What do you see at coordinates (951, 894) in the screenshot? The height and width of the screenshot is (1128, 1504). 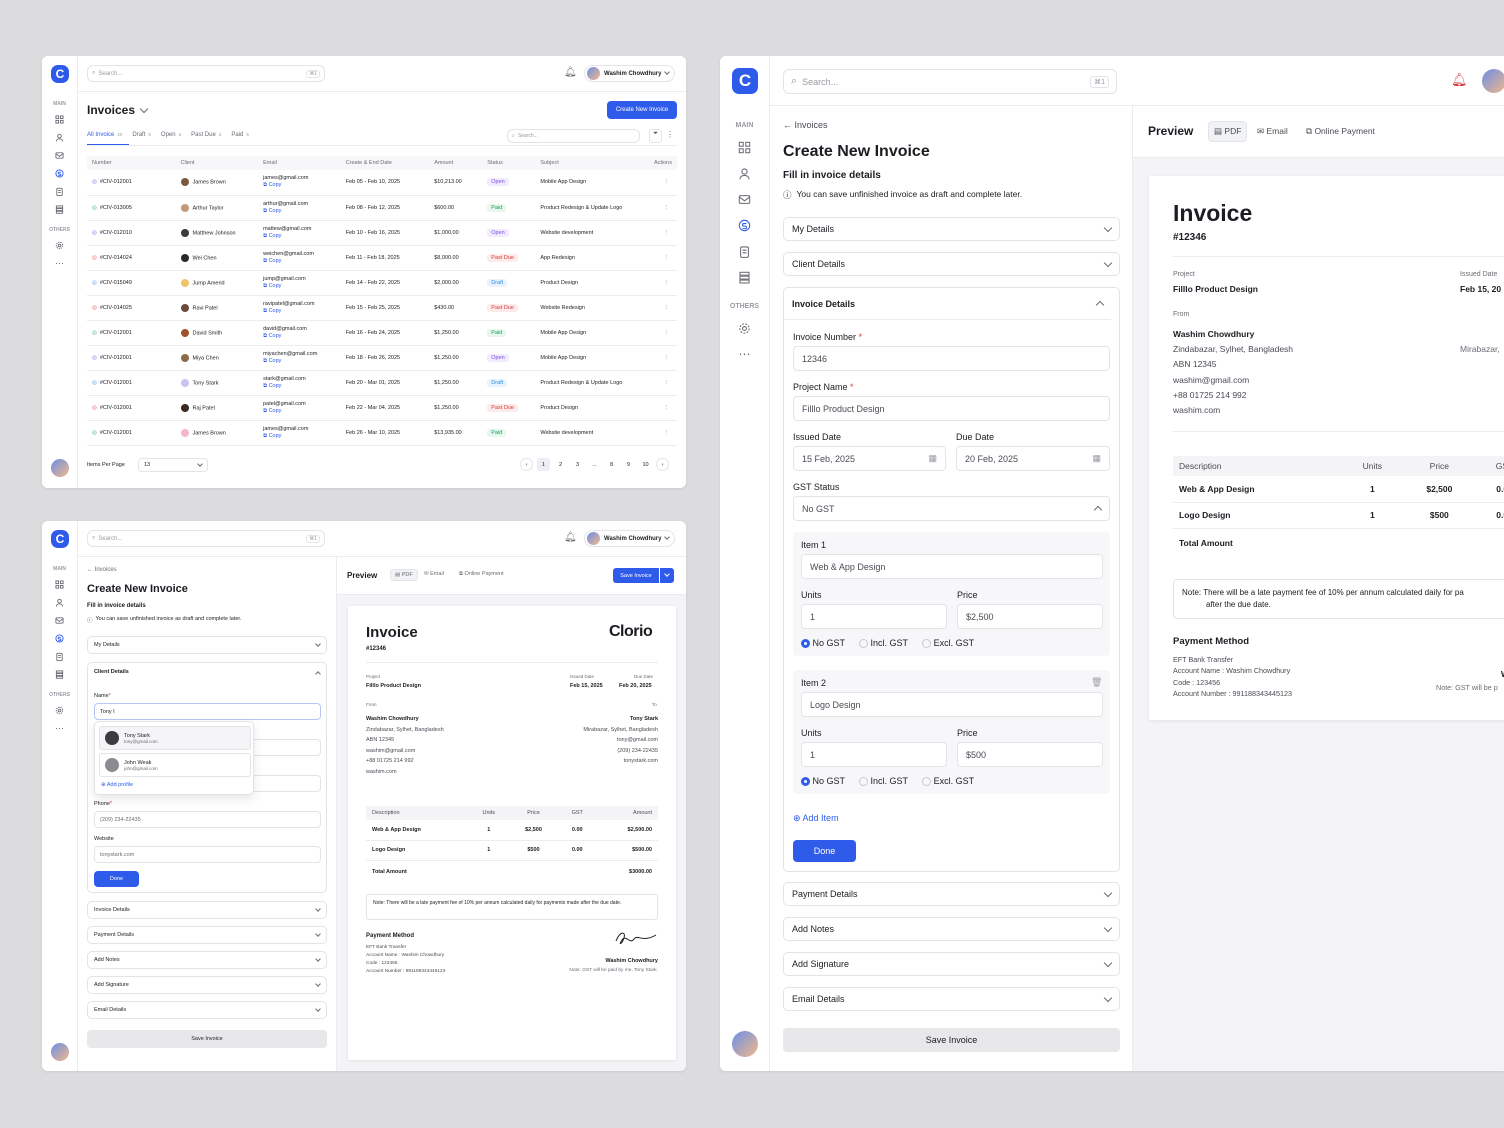 I see `payment-details-accordion: Payment Details` at bounding box center [951, 894].